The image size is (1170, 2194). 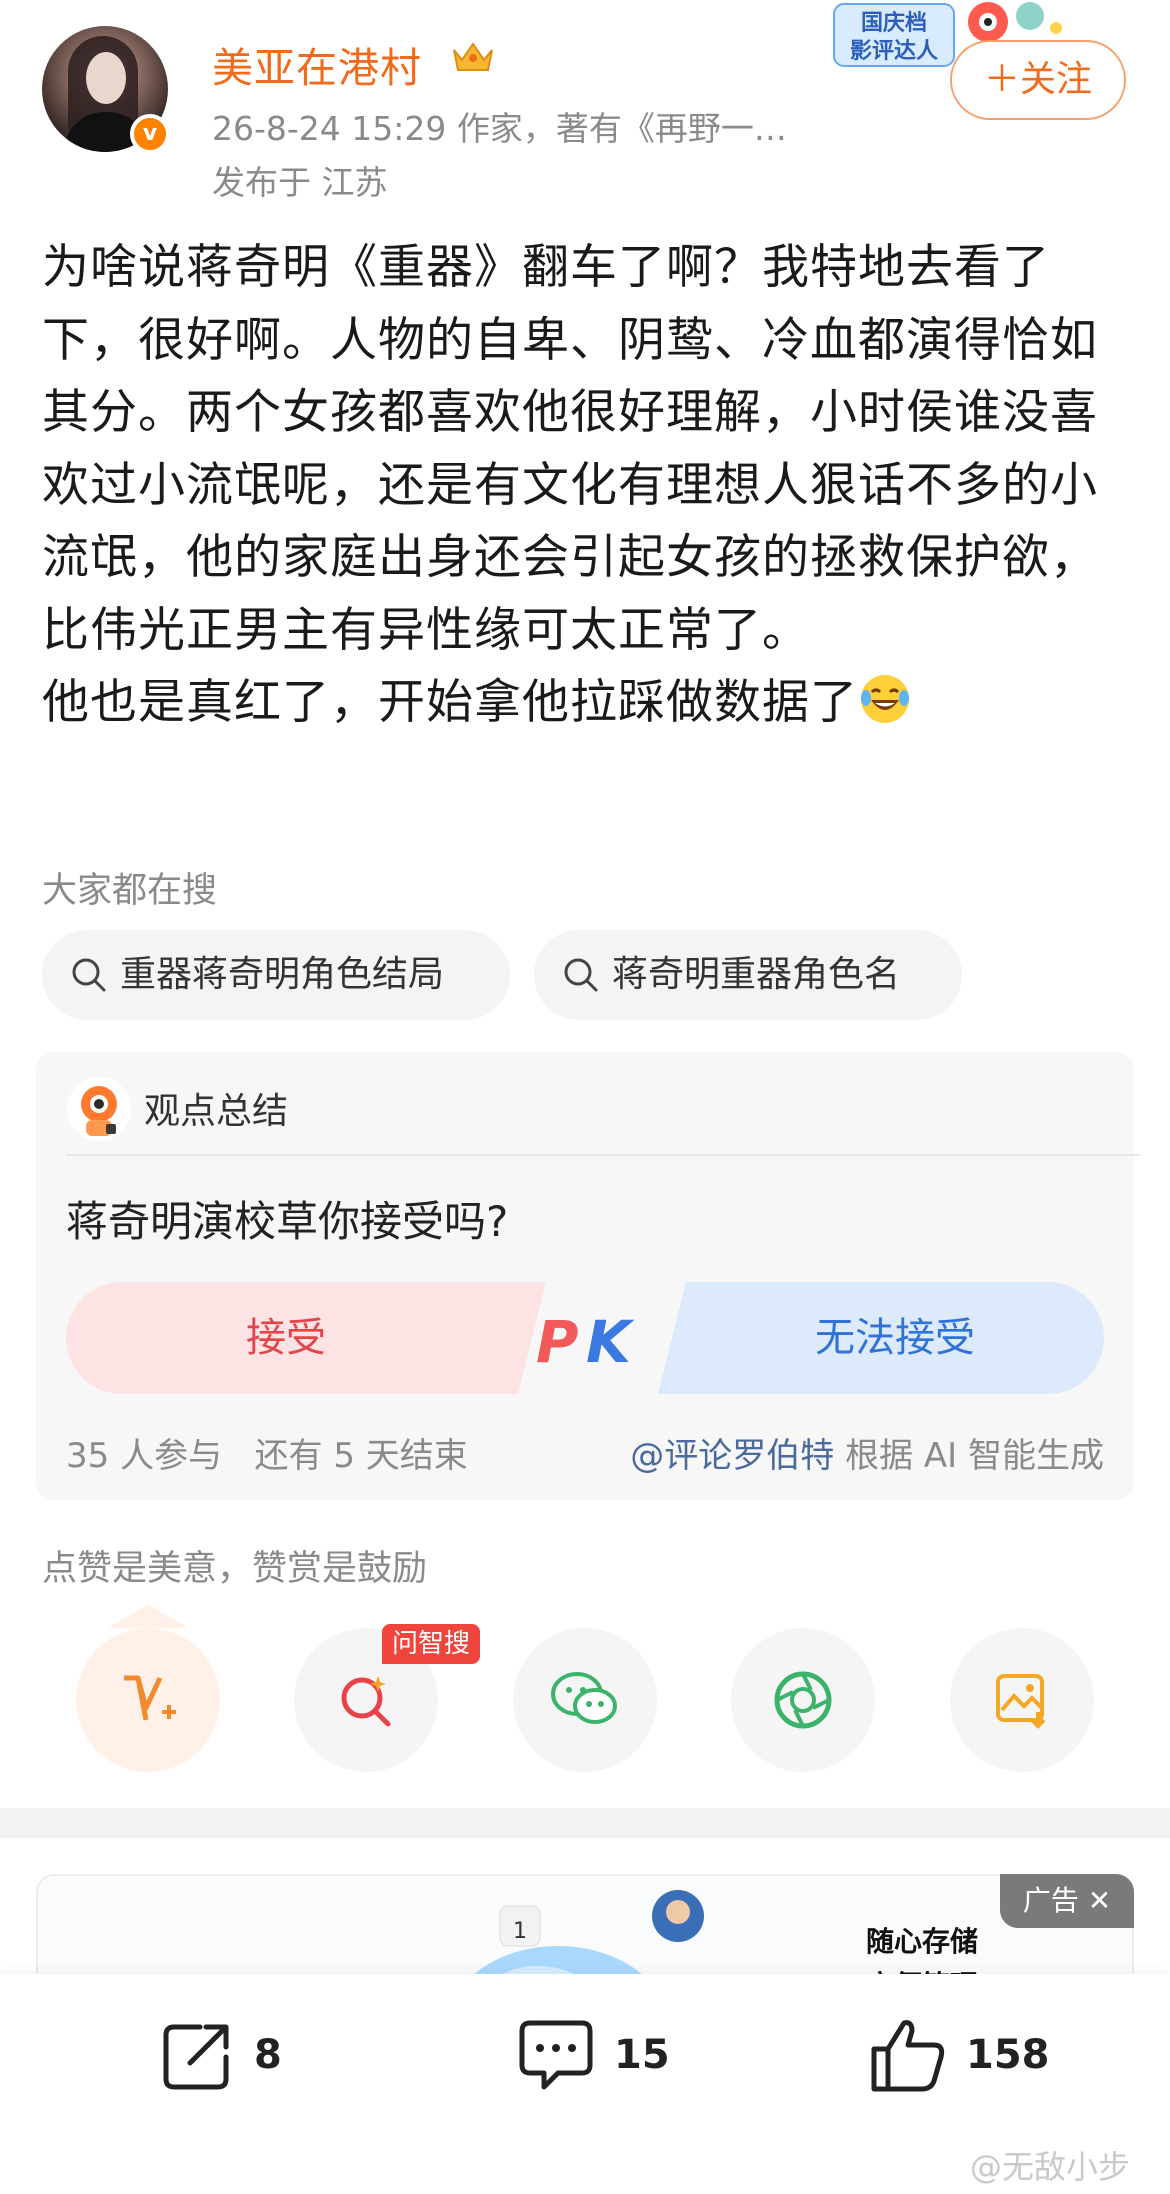 What do you see at coordinates (895, 1338) in the screenshot?
I see `pk-reject-button: 无法接受` at bounding box center [895, 1338].